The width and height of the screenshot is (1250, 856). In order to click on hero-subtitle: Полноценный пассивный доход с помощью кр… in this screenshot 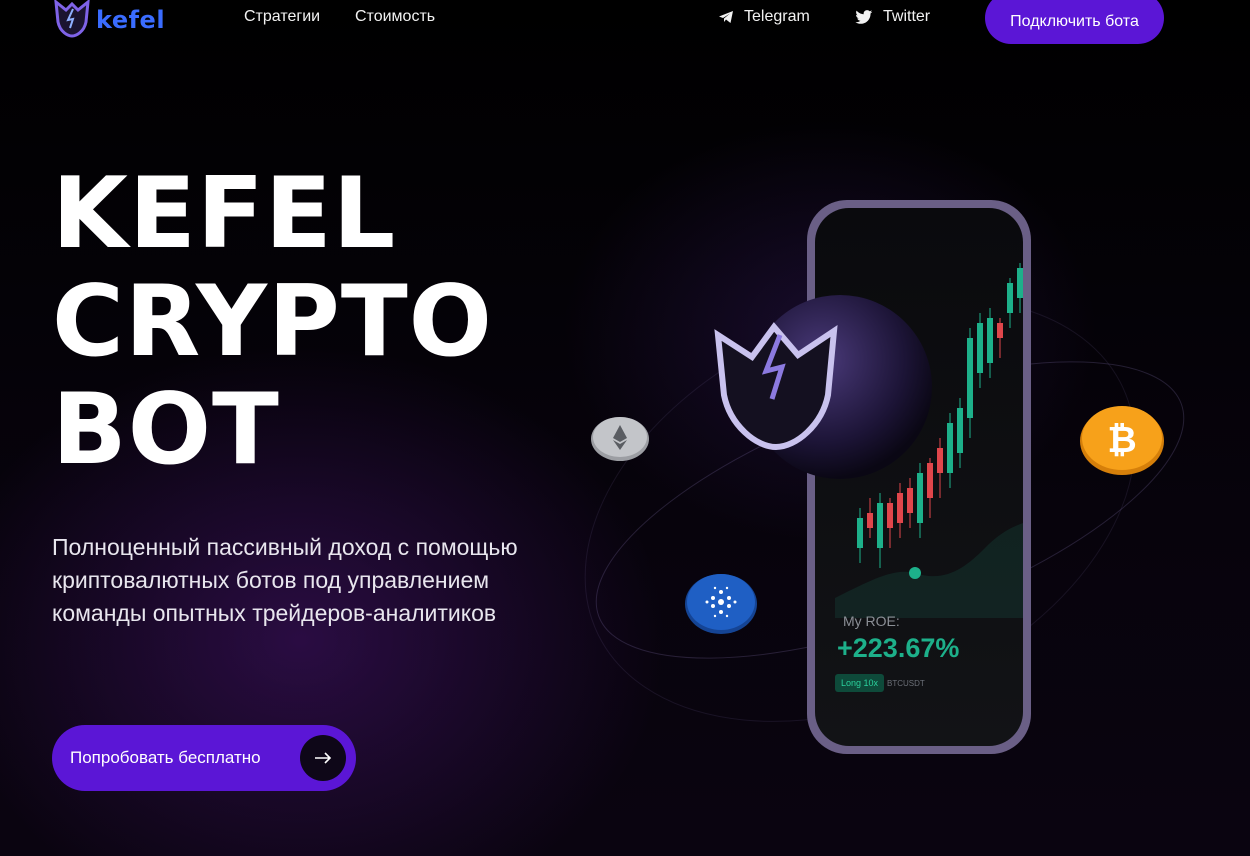, I will do `click(285, 580)`.